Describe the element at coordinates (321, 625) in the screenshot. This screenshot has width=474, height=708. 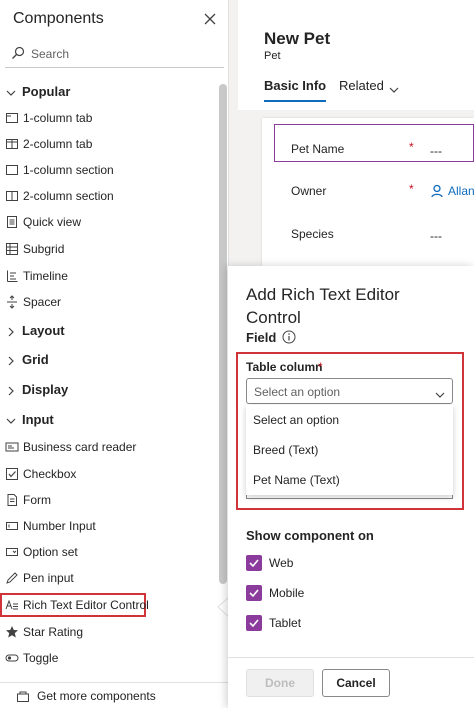
I see `checkbox-tablet: Tablet` at that location.